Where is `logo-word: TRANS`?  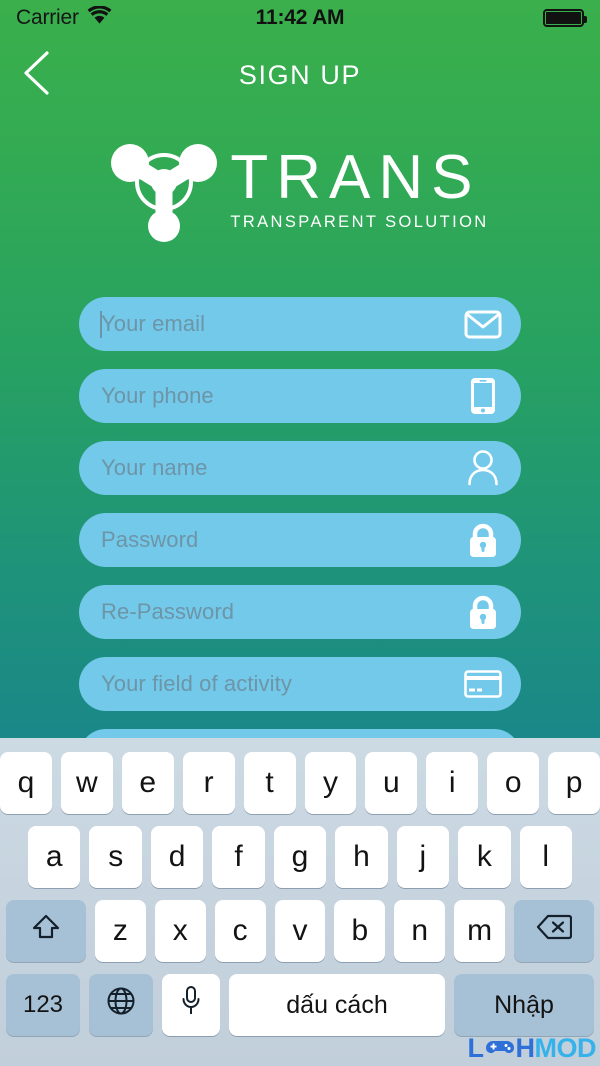
logo-word: TRANS is located at coordinates (355, 177).